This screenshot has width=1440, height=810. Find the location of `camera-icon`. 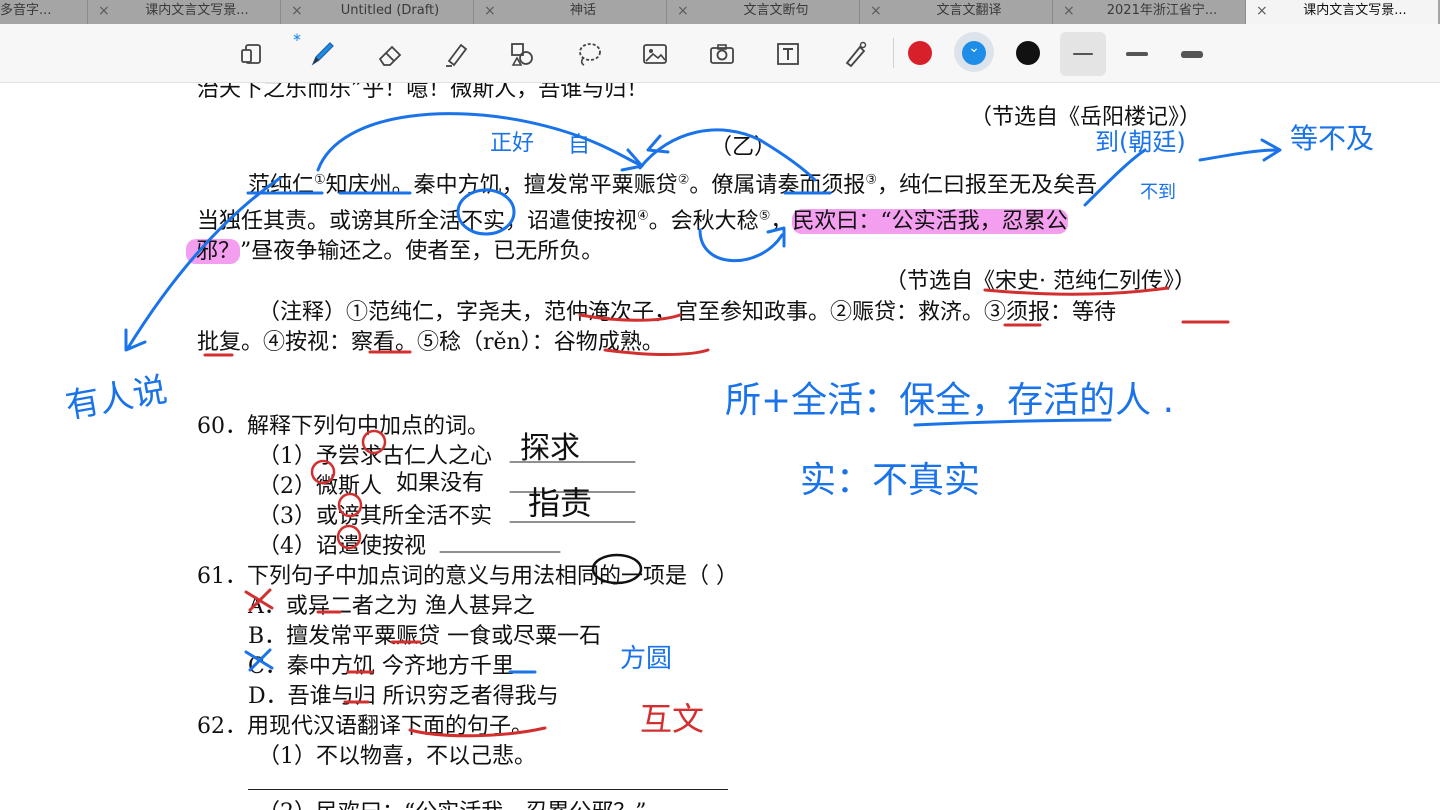

camera-icon is located at coordinates (722, 54).